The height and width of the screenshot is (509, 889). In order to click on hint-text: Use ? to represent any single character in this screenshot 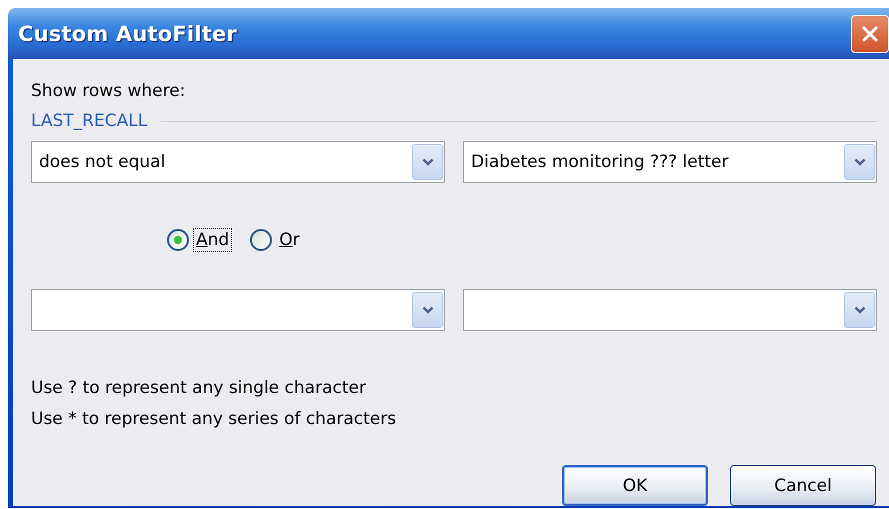, I will do `click(199, 388)`.